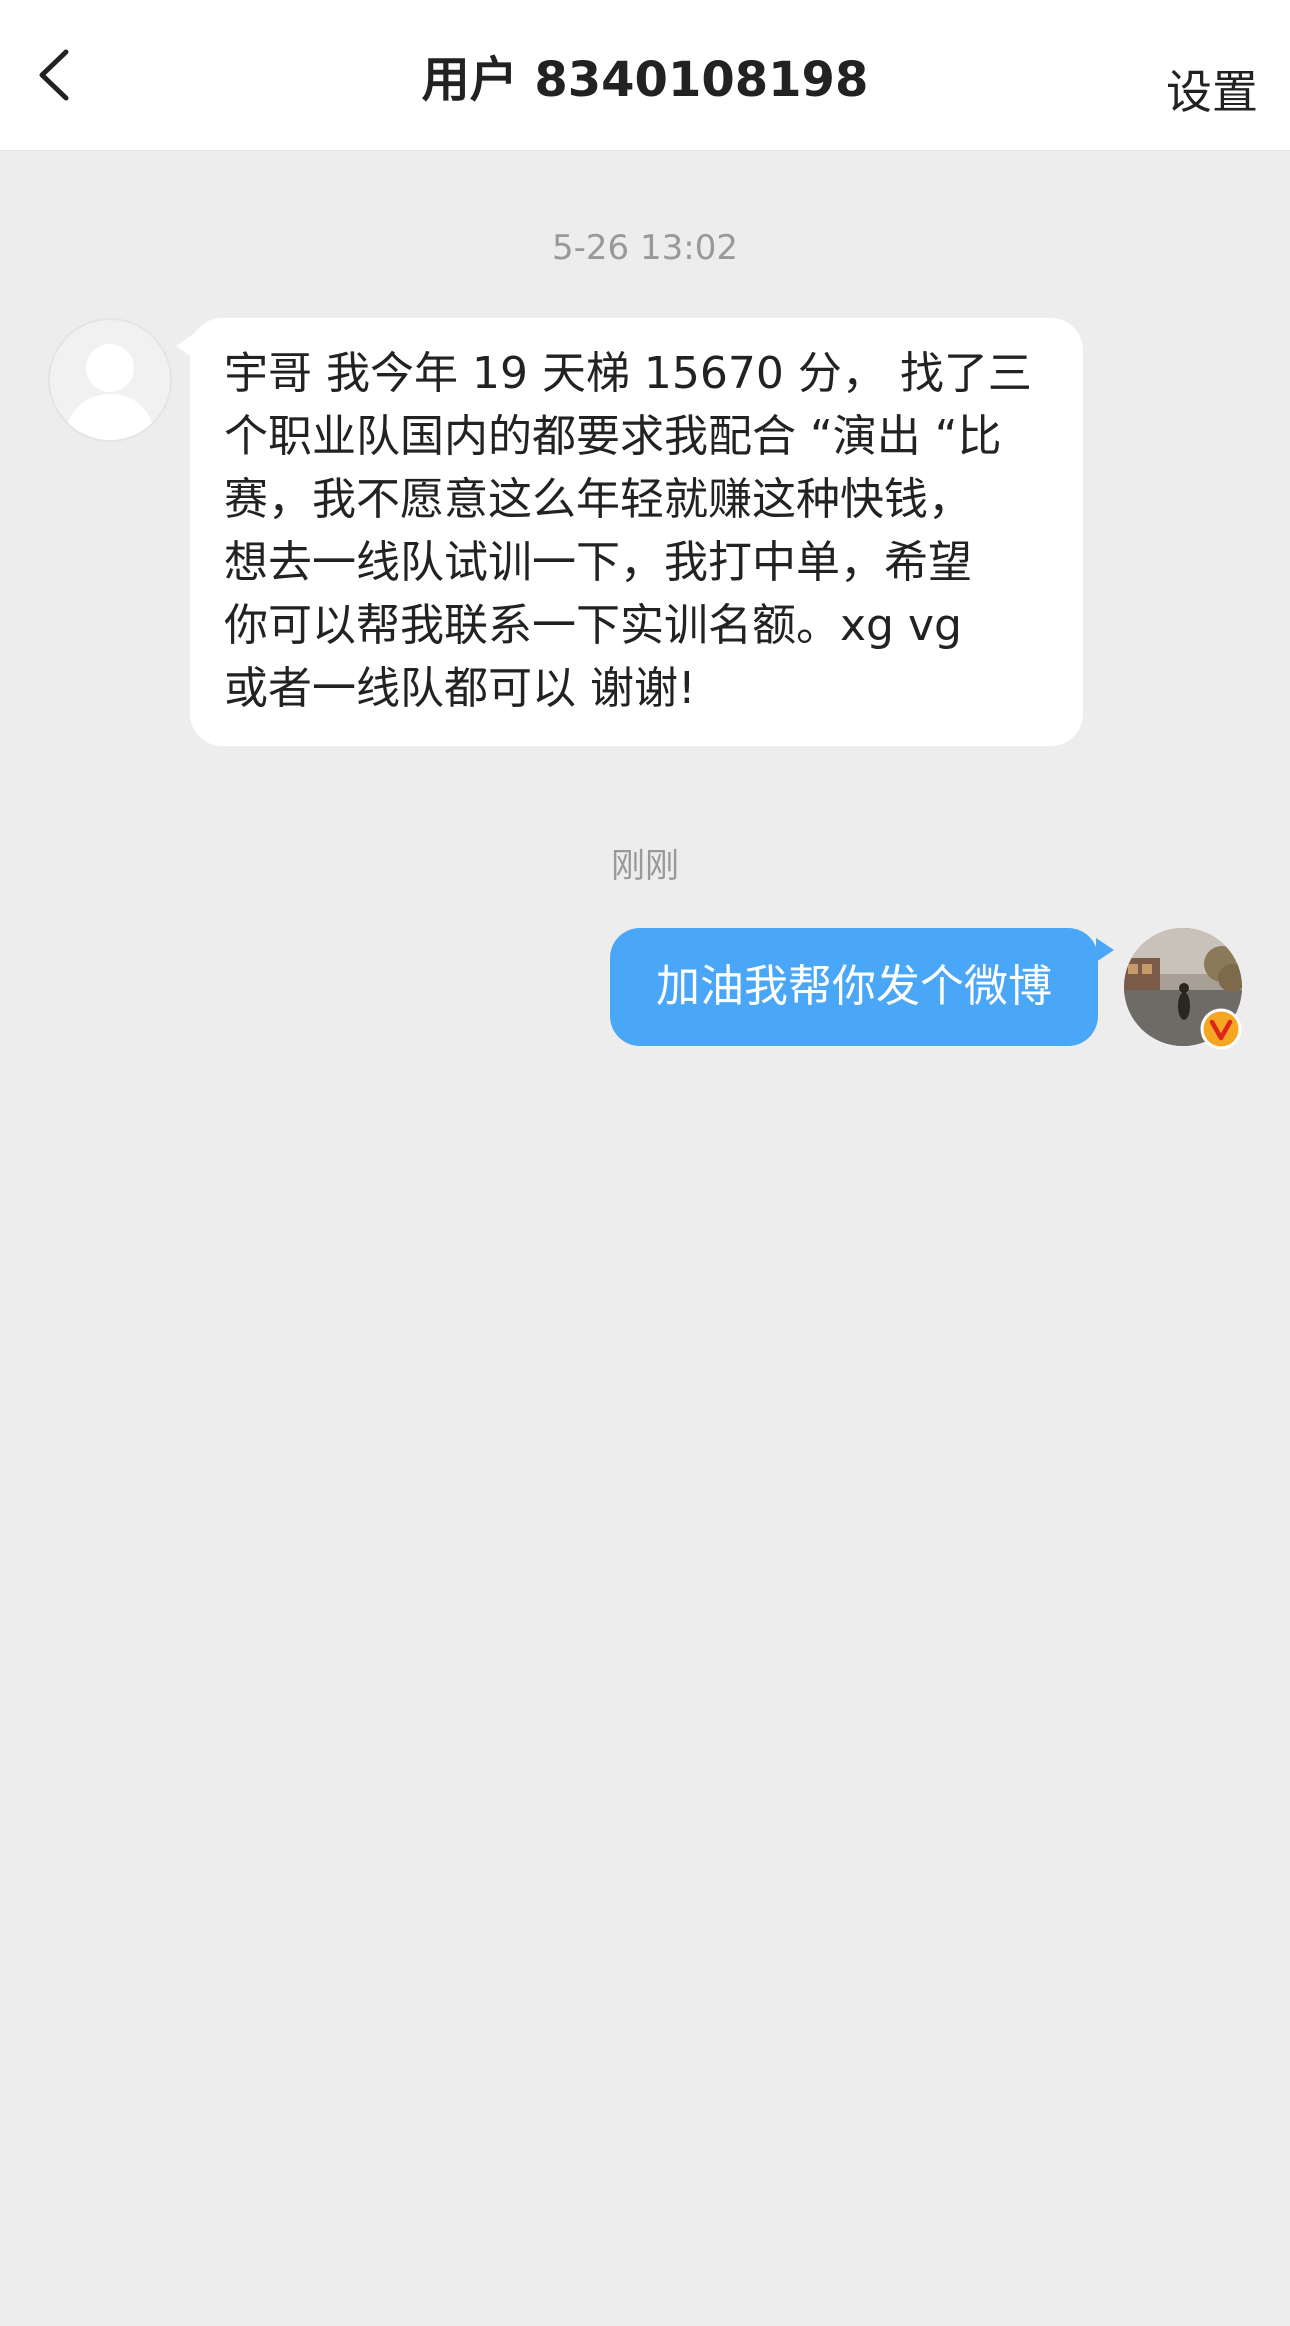  I want to click on message-line: 想去一线队试训一下，我打中单，希望, so click(598, 562).